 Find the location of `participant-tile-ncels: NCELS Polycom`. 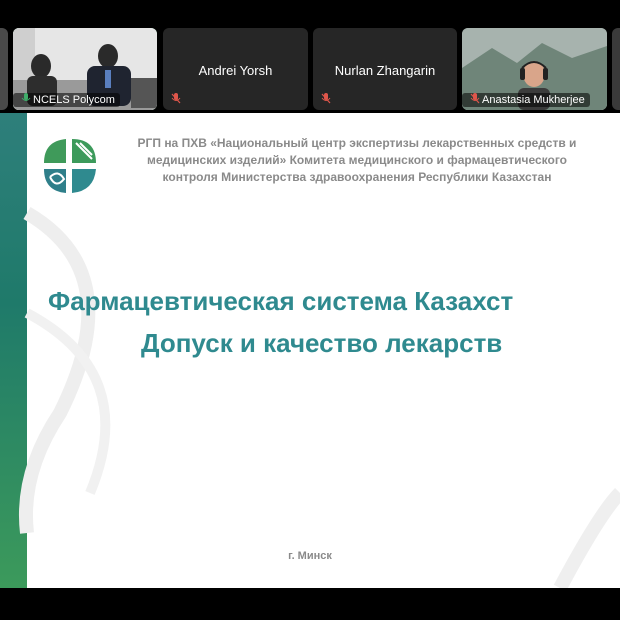

participant-tile-ncels: NCELS Polycom is located at coordinates (85, 69).